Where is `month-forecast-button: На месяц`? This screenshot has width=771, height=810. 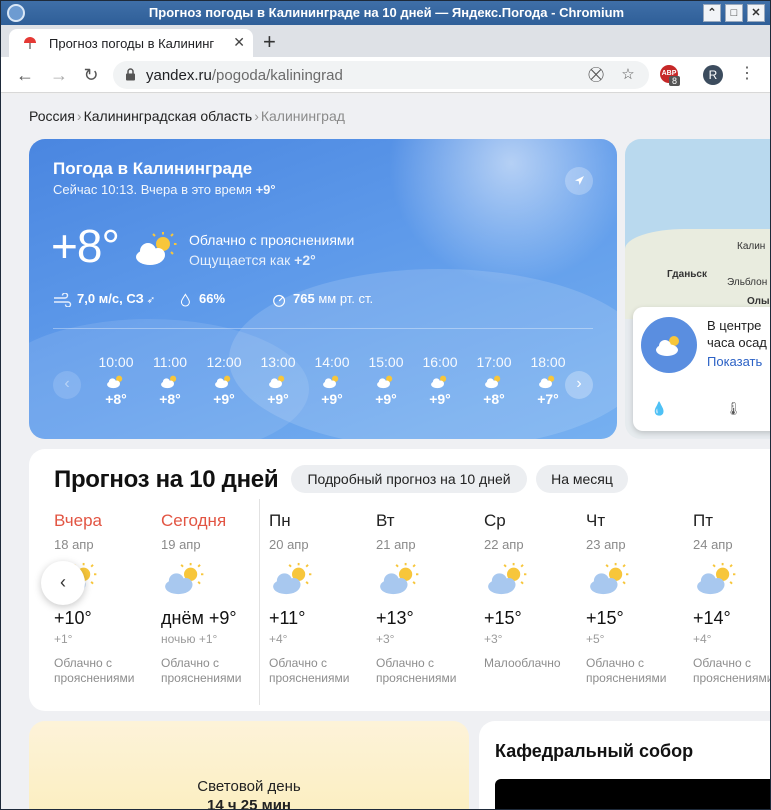 month-forecast-button: На месяц is located at coordinates (582, 479).